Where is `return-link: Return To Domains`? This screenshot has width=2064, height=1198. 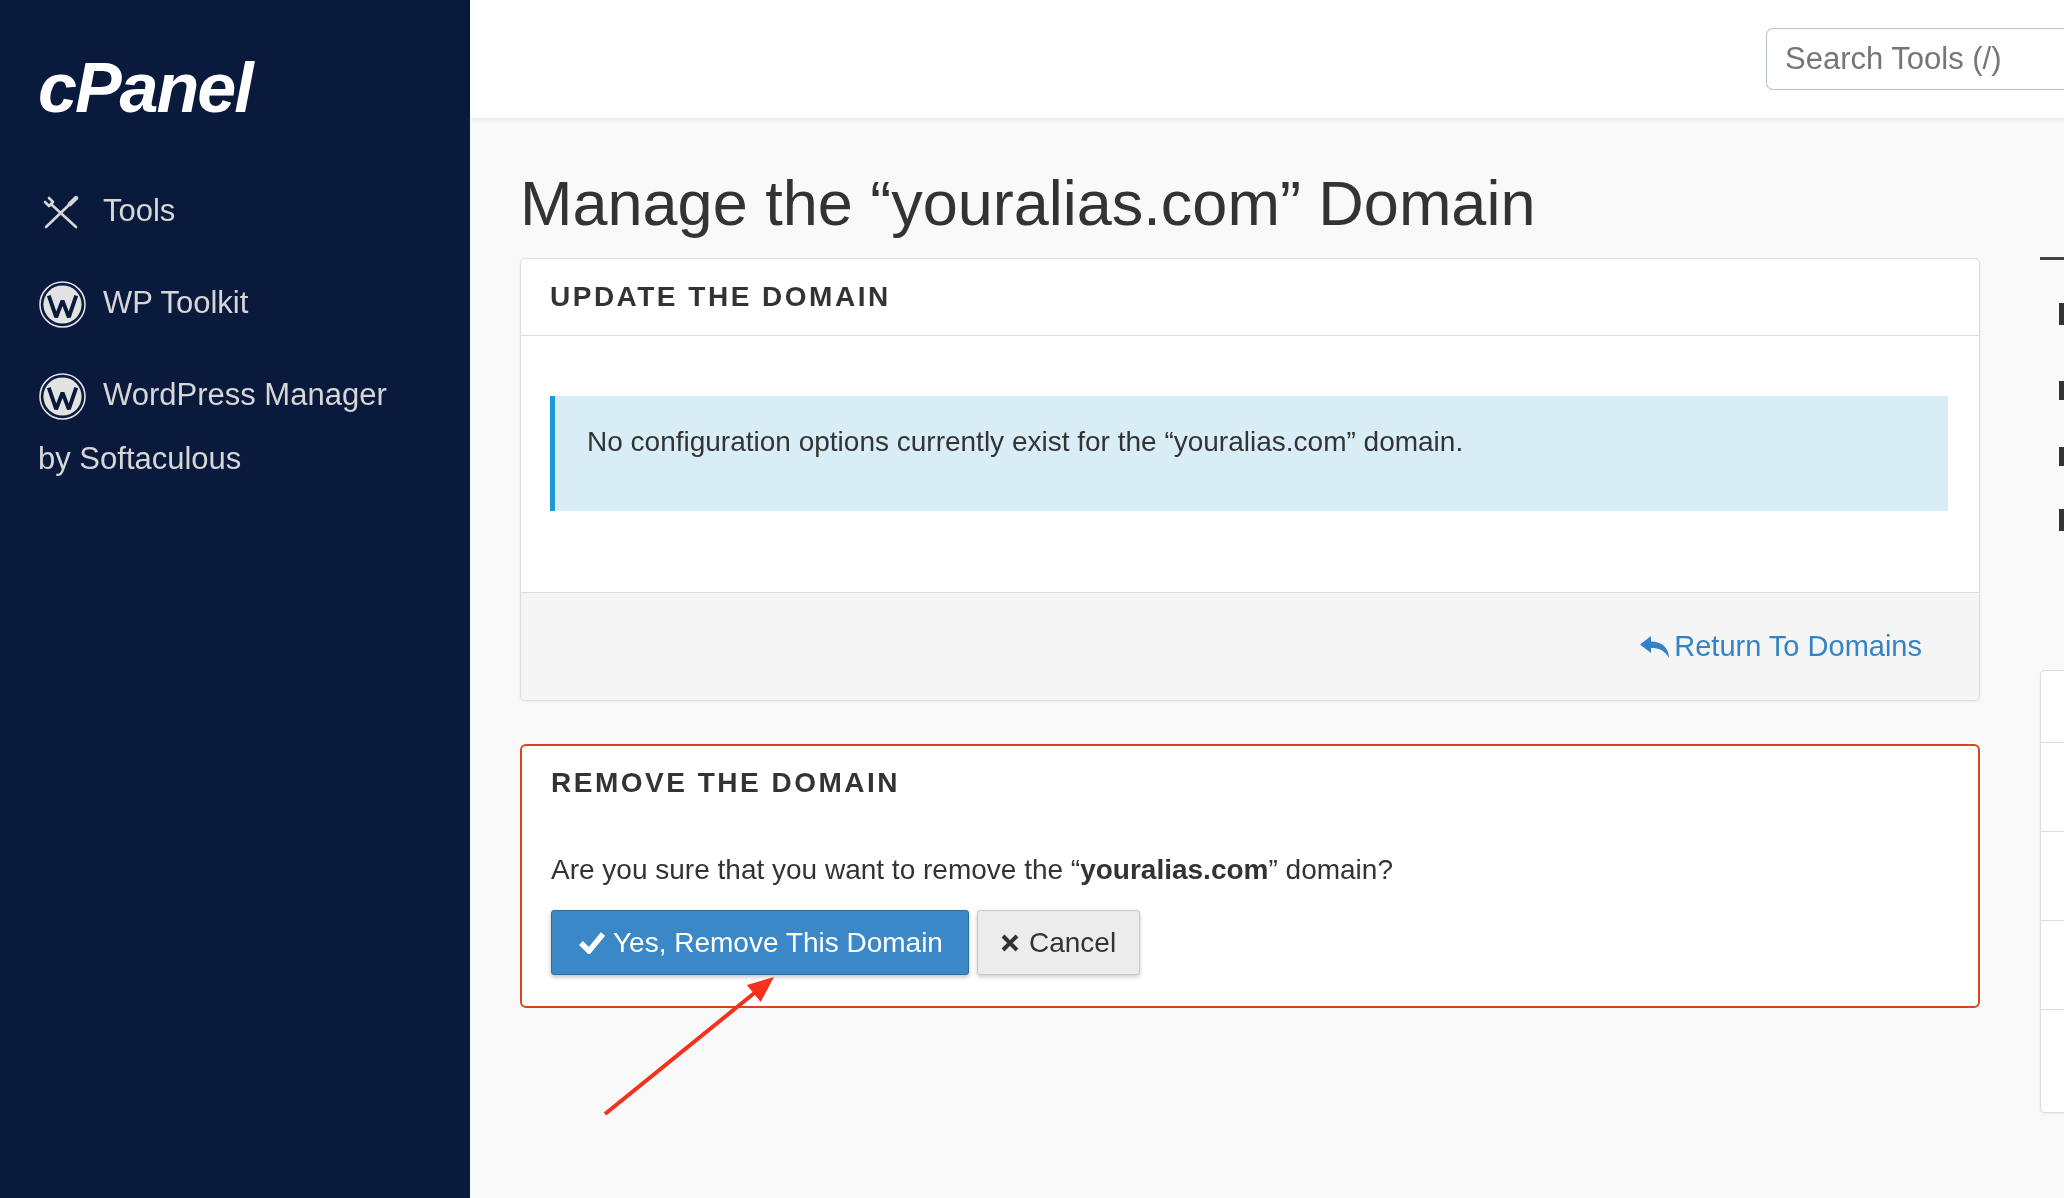 return-link: Return To Domains is located at coordinates (1781, 646).